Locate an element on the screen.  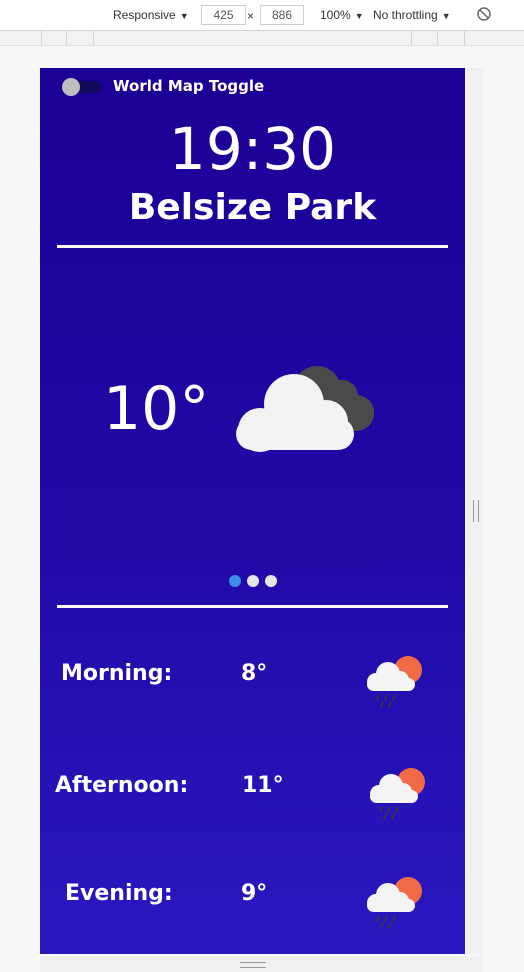
forecast-morning-label: Morning: is located at coordinates (117, 673).